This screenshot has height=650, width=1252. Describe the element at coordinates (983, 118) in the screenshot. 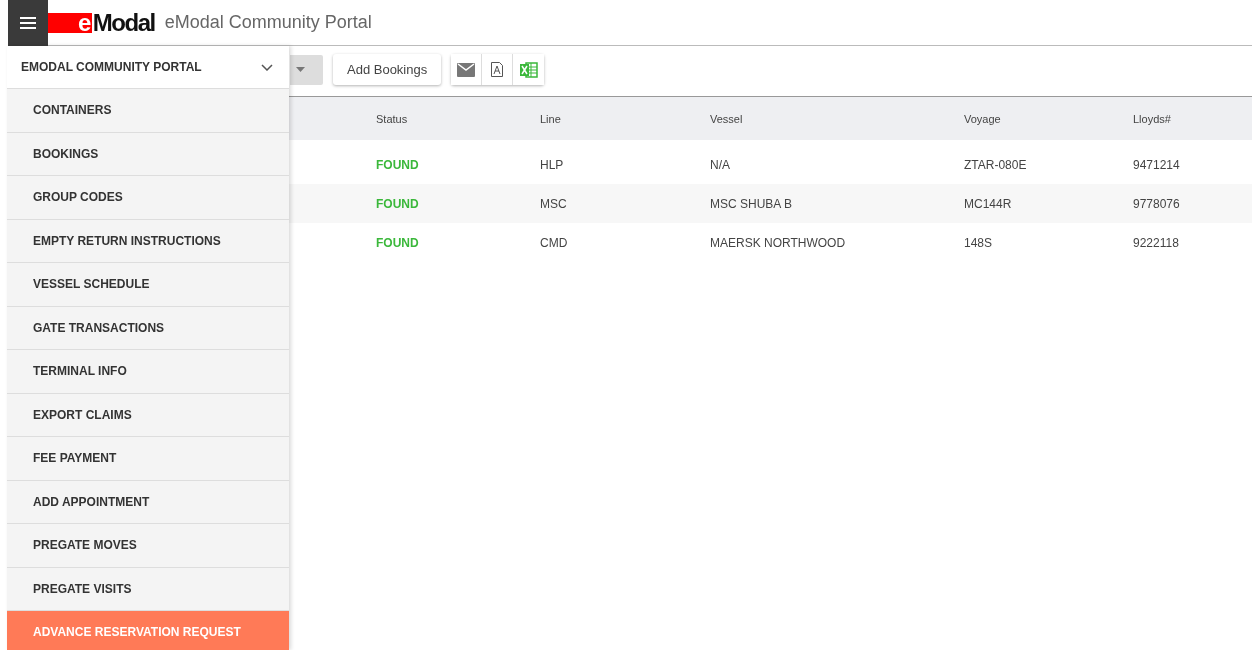

I see `column-header: Voyage` at that location.